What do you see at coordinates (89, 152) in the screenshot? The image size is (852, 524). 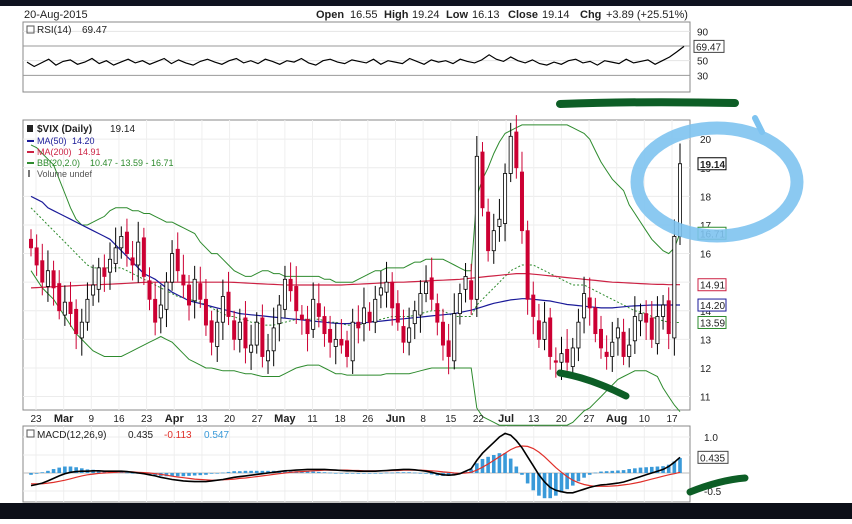 I see `ma200-legend-value: 14.91` at bounding box center [89, 152].